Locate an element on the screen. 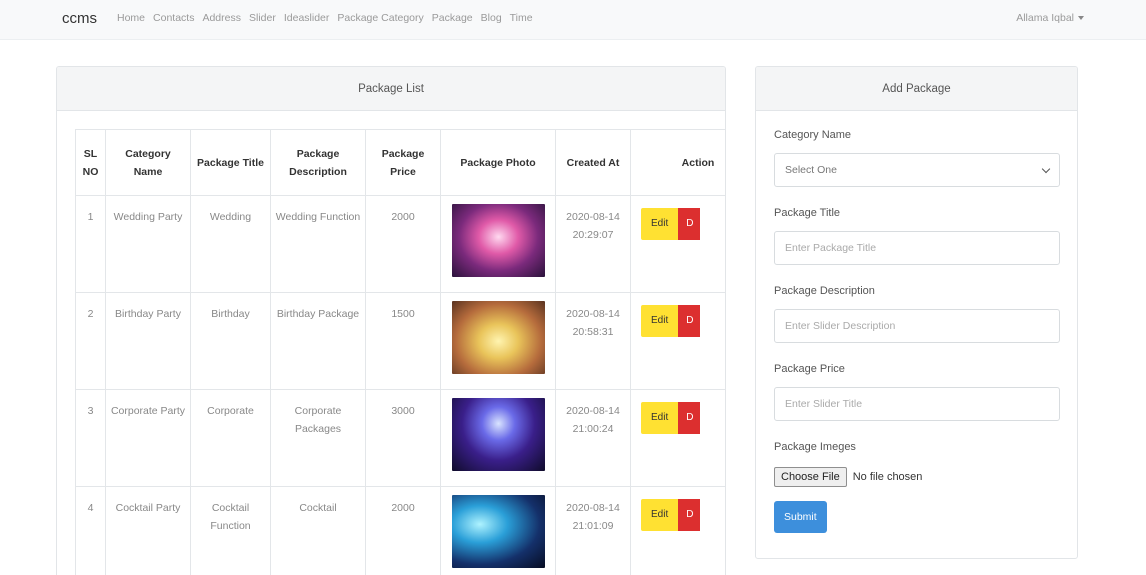 This screenshot has width=1146, height=575. submit-button: Submit is located at coordinates (800, 517).